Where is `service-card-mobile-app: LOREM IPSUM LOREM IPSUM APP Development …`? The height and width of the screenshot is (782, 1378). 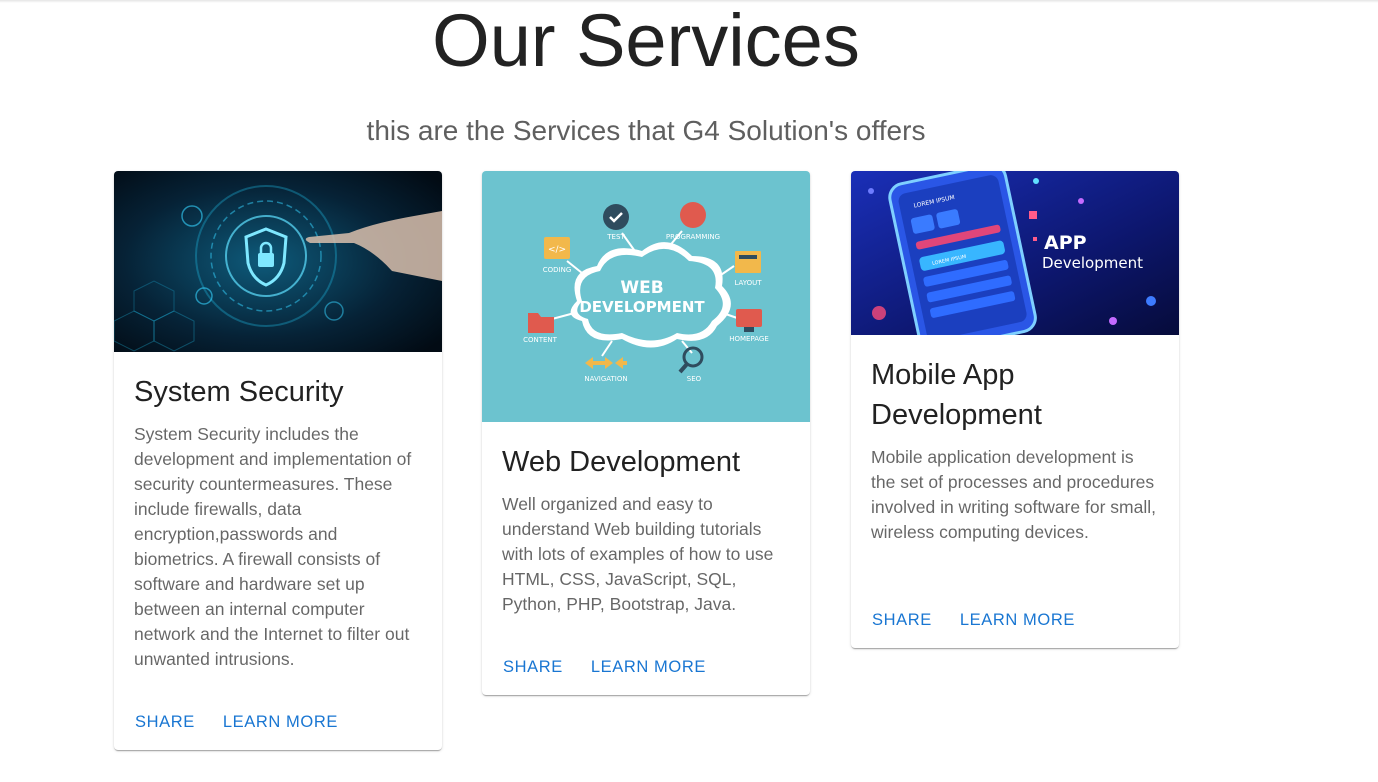
service-card-mobile-app: LOREM IPSUM LOREM IPSUM APP Development … is located at coordinates (1015, 409).